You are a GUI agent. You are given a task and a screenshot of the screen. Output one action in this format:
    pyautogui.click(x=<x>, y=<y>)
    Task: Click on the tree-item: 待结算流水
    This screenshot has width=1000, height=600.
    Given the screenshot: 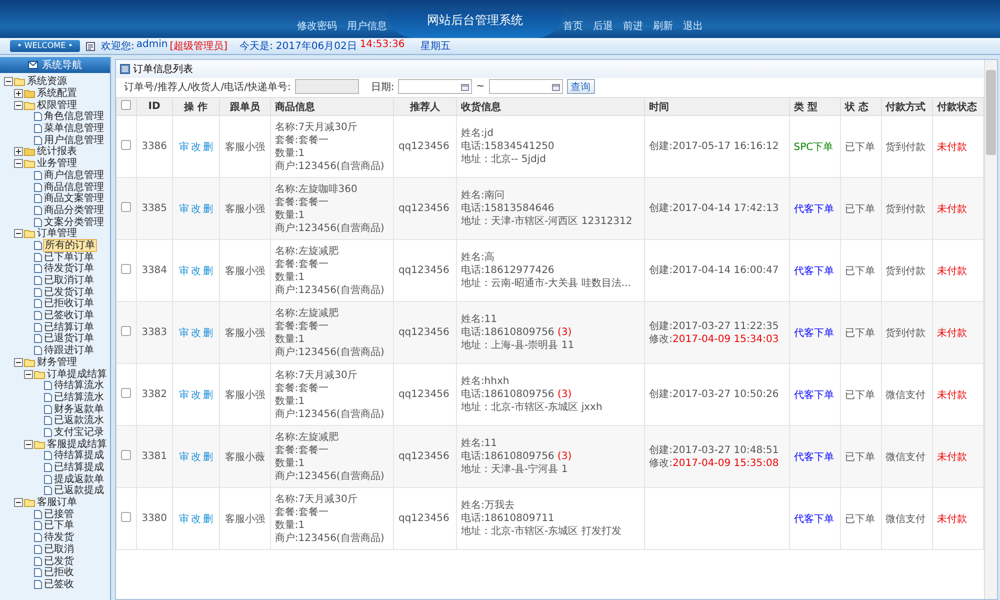 What is the action you would take?
    pyautogui.click(x=79, y=386)
    